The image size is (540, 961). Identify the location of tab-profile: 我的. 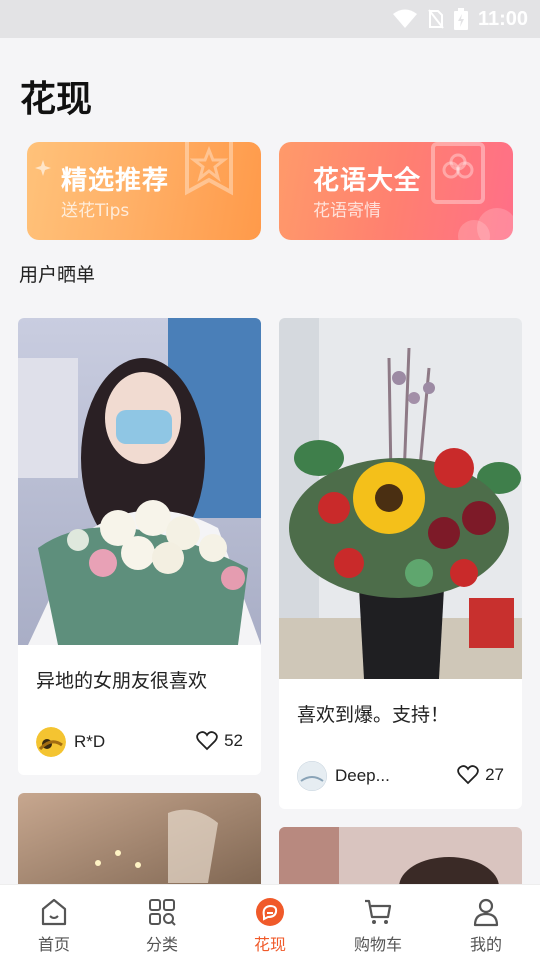
(486, 923).